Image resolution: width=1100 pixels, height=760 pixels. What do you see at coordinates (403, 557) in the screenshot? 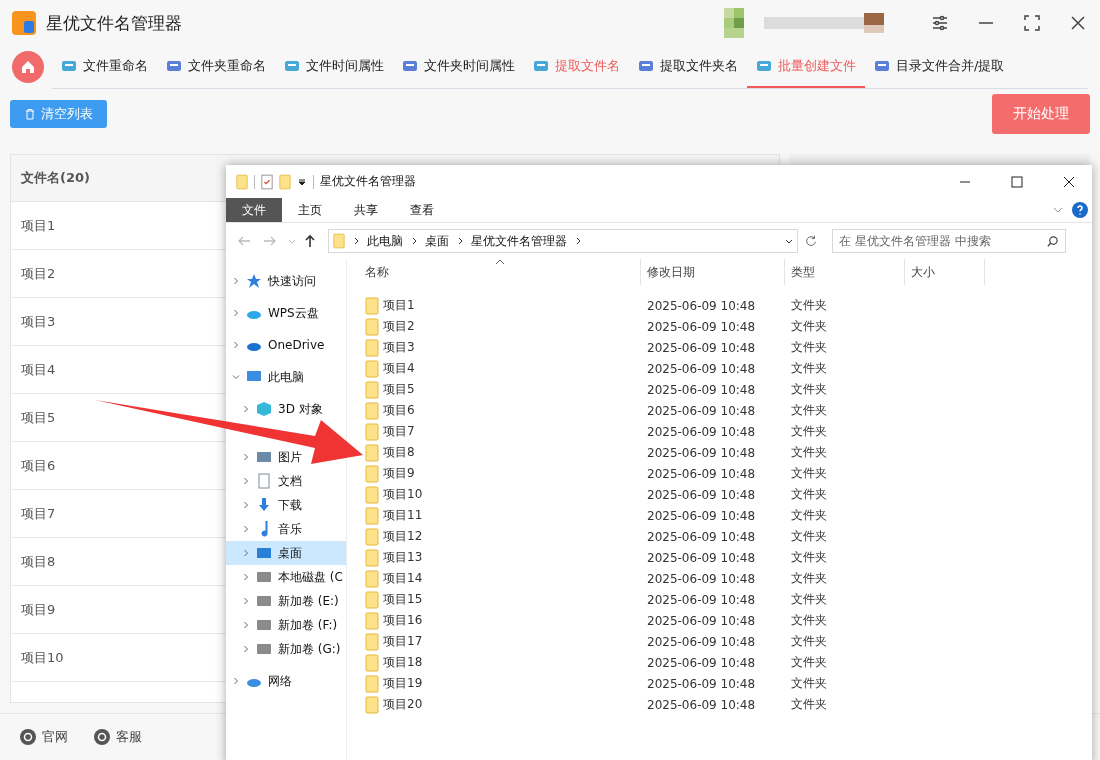
I see `file-name: 项目13` at bounding box center [403, 557].